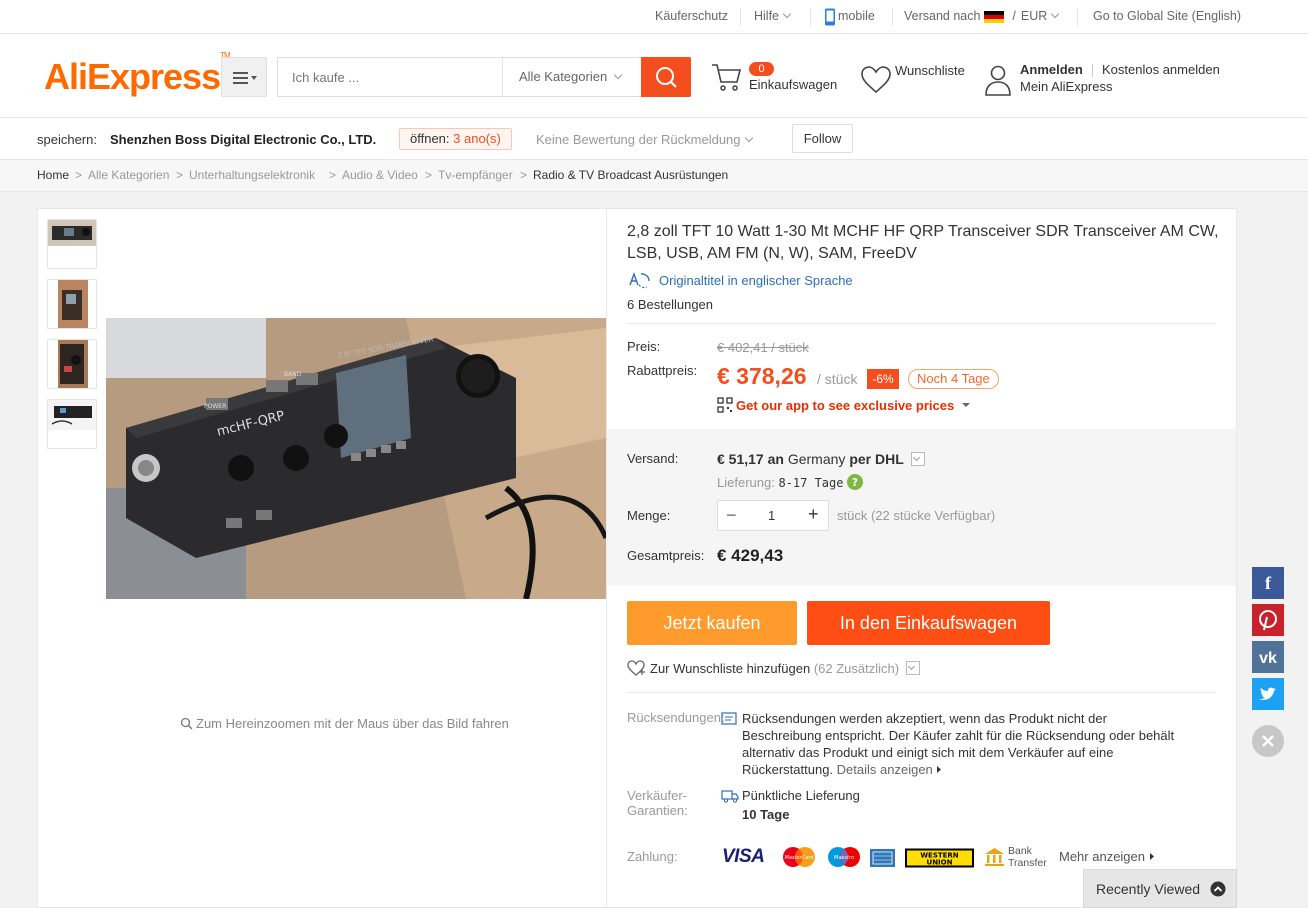  I want to click on translate-icon, so click(639, 280).